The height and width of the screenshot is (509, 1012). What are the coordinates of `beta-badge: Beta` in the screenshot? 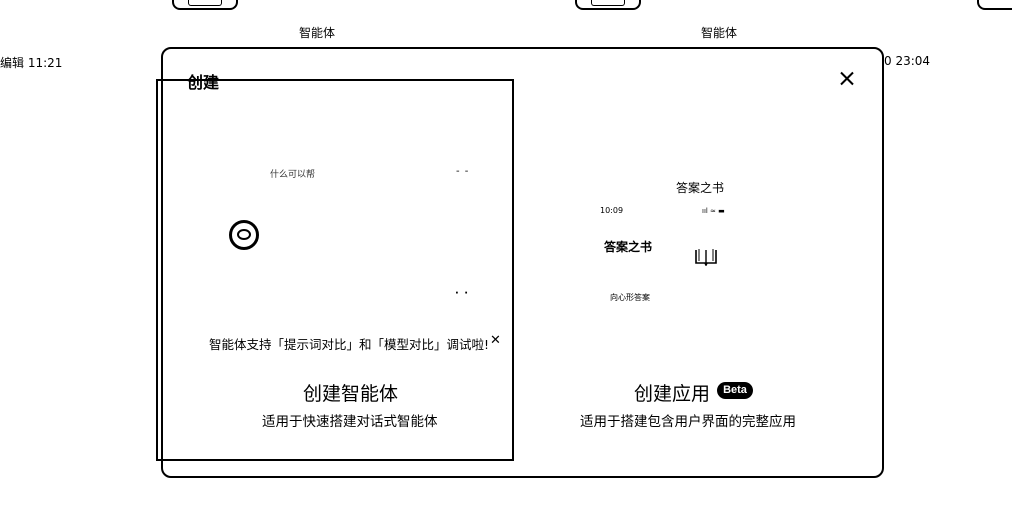 It's located at (735, 390).